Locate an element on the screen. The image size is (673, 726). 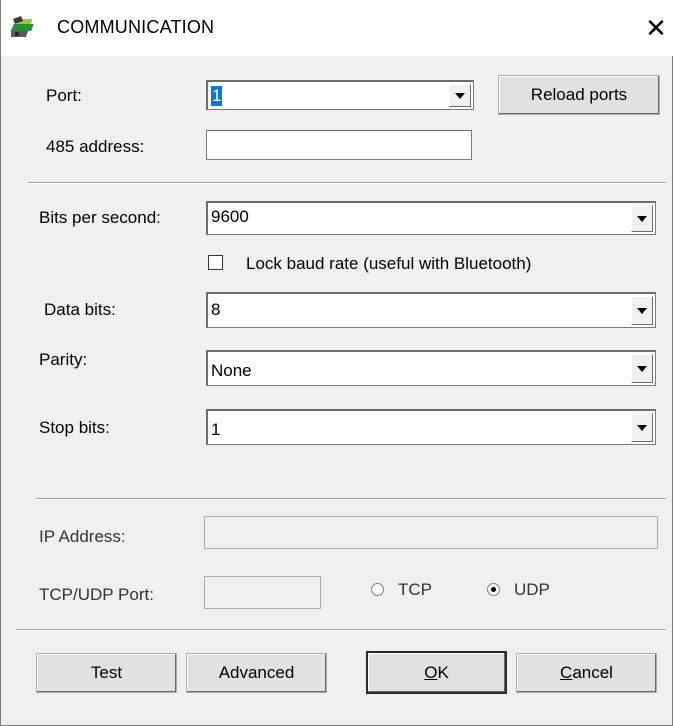
ok-mnemonic: O is located at coordinates (431, 672).